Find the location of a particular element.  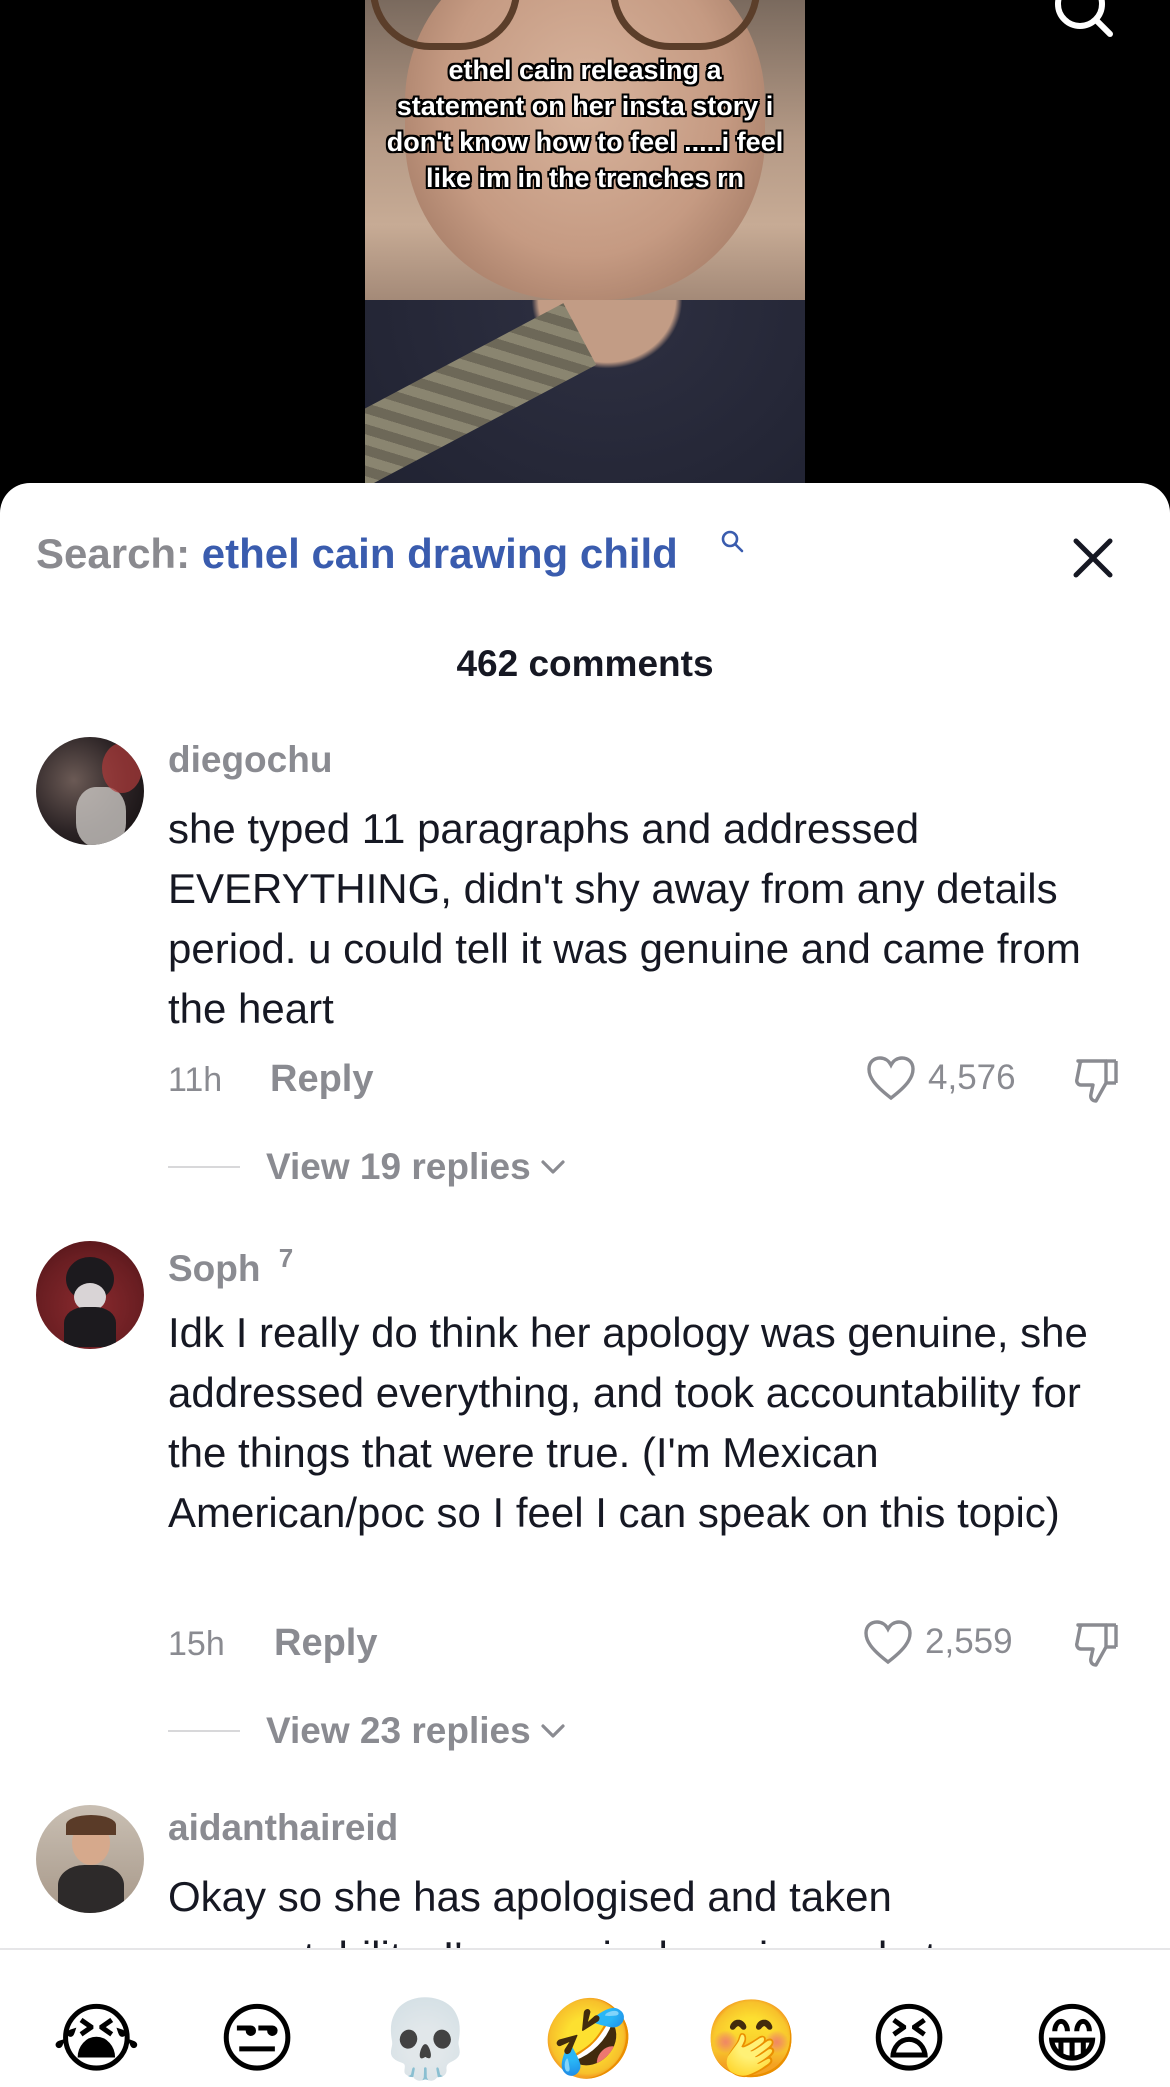

close-icon is located at coordinates (1093, 558).